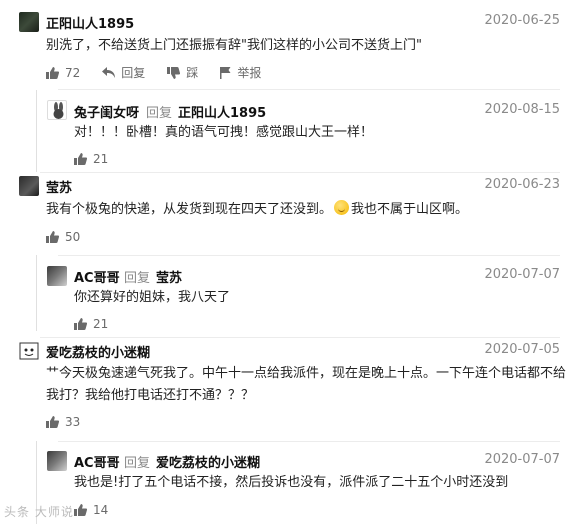 The height and width of the screenshot is (524, 580). Describe the element at coordinates (522, 20) in the screenshot. I see `comment-date: 2020-06-25` at that location.